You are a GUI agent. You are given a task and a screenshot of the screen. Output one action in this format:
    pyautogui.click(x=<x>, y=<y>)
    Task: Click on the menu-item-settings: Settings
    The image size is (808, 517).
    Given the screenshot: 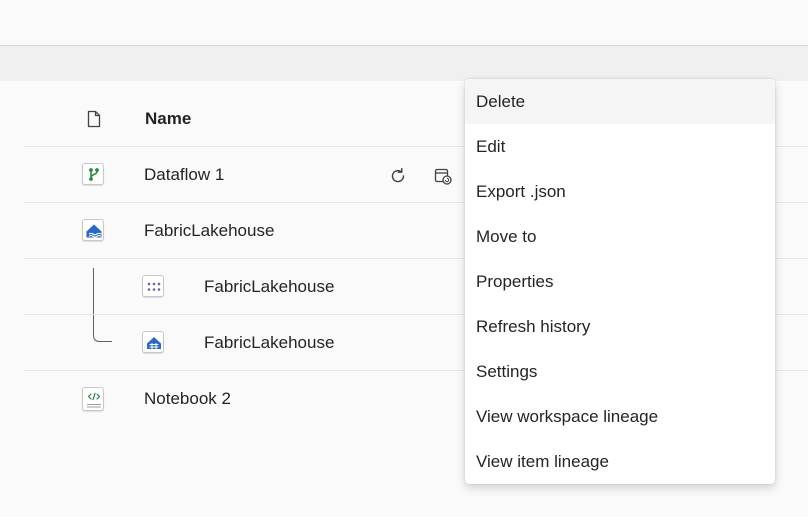 What is the action you would take?
    pyautogui.click(x=620, y=371)
    